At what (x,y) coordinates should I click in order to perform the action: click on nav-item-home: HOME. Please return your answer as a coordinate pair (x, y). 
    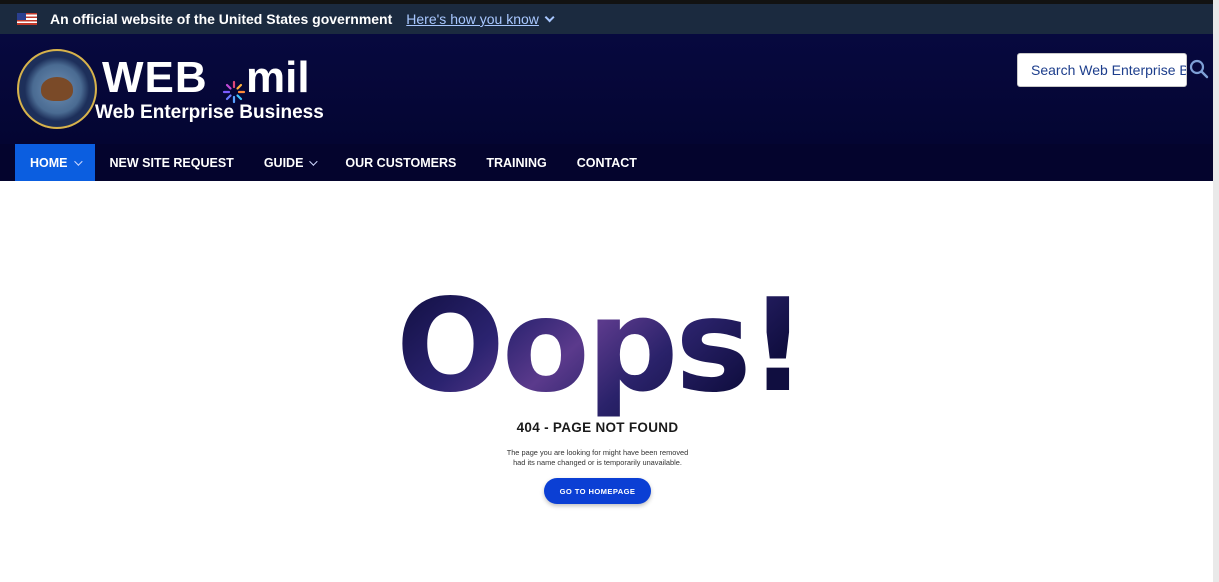
    Looking at the image, I should click on (55, 162).